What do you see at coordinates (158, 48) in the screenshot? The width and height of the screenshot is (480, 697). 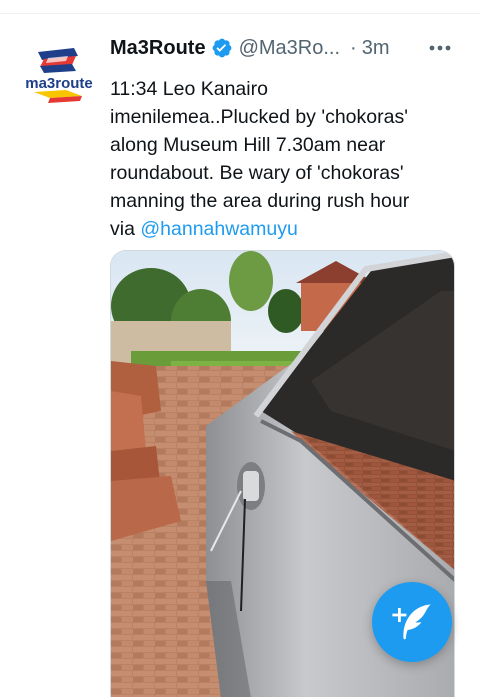 I see `author-name: Ma3Route` at bounding box center [158, 48].